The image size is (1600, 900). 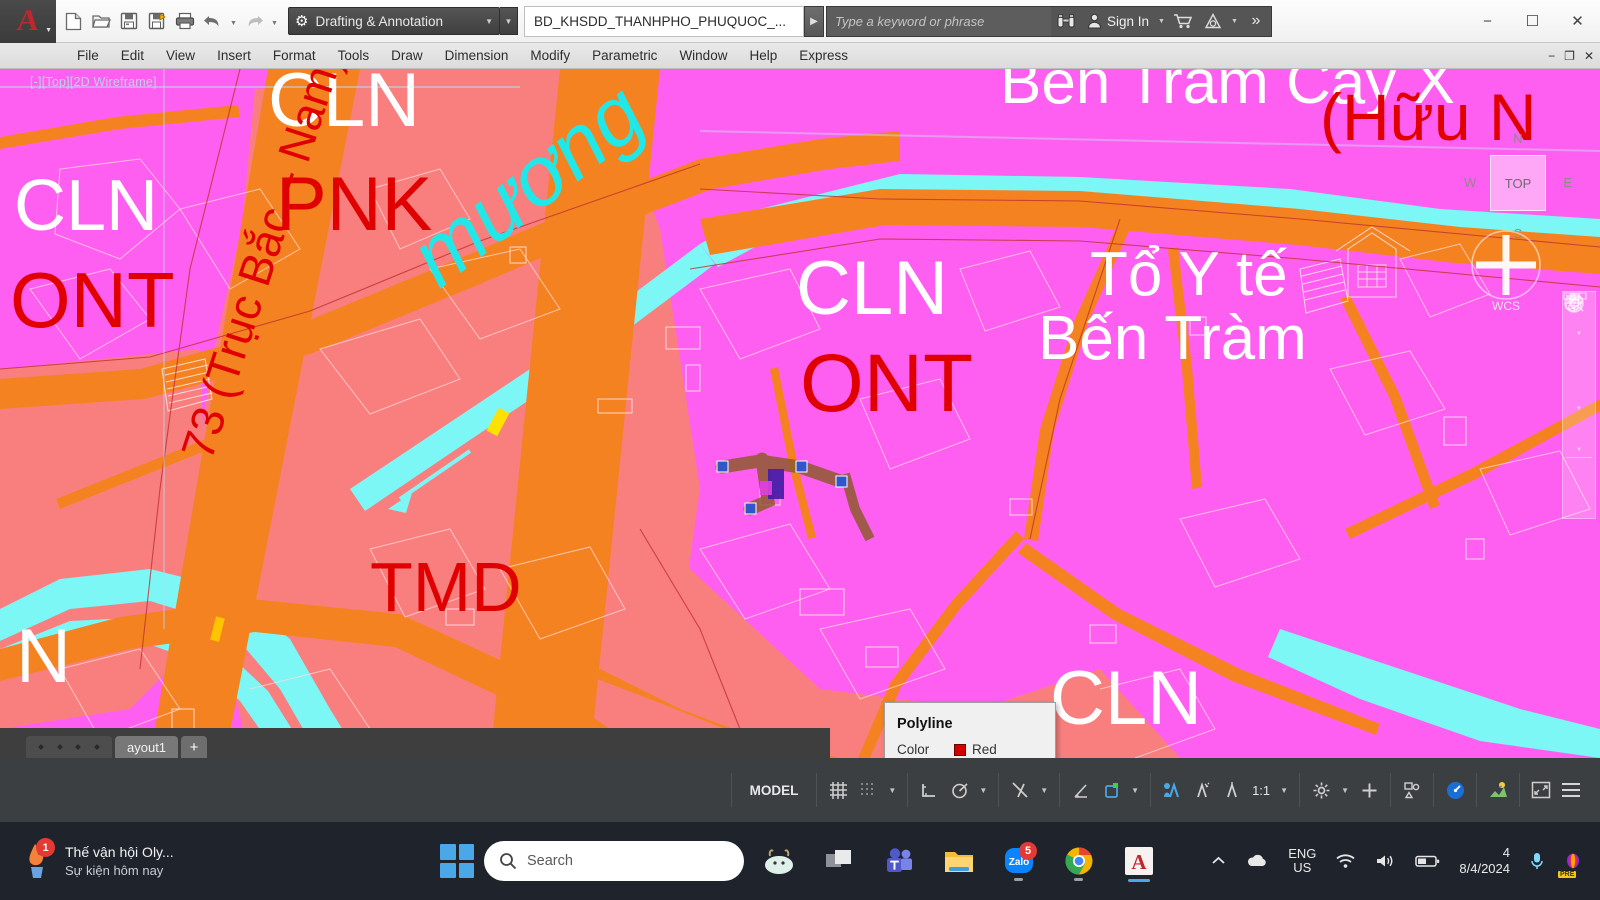 What do you see at coordinates (1537, 861) in the screenshot?
I see `microphone-icon` at bounding box center [1537, 861].